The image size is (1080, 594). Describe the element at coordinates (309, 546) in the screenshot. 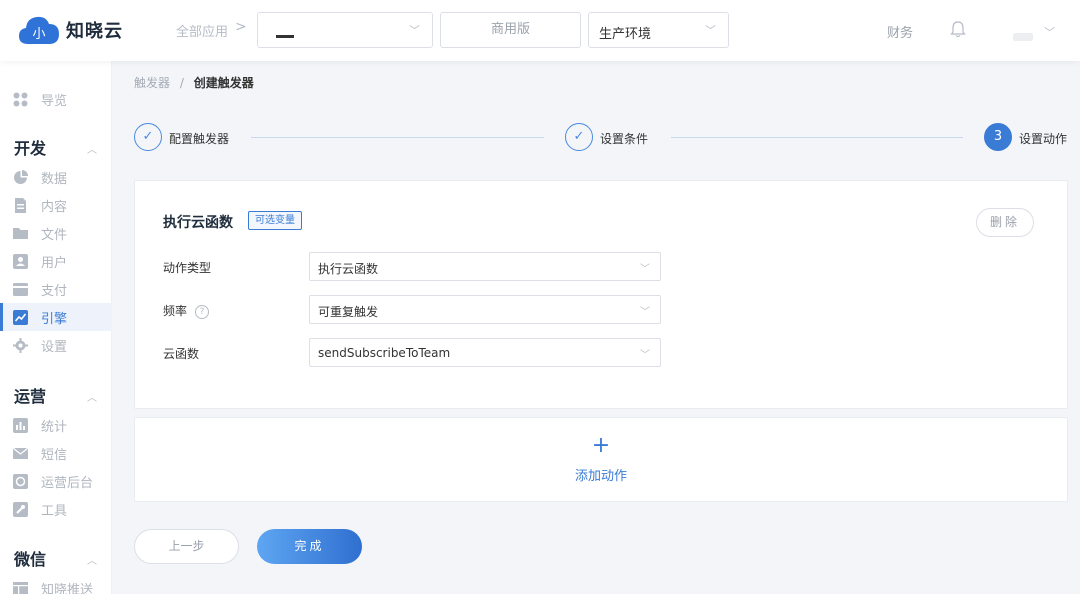

I see `finish-button: 完成` at that location.